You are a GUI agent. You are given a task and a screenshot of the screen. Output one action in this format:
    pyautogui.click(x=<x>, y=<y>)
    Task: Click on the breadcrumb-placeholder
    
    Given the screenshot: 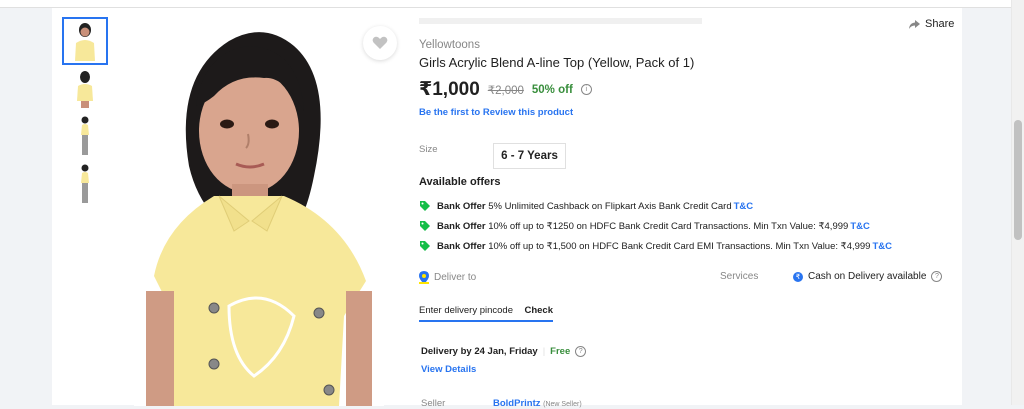 What is the action you would take?
    pyautogui.click(x=560, y=21)
    